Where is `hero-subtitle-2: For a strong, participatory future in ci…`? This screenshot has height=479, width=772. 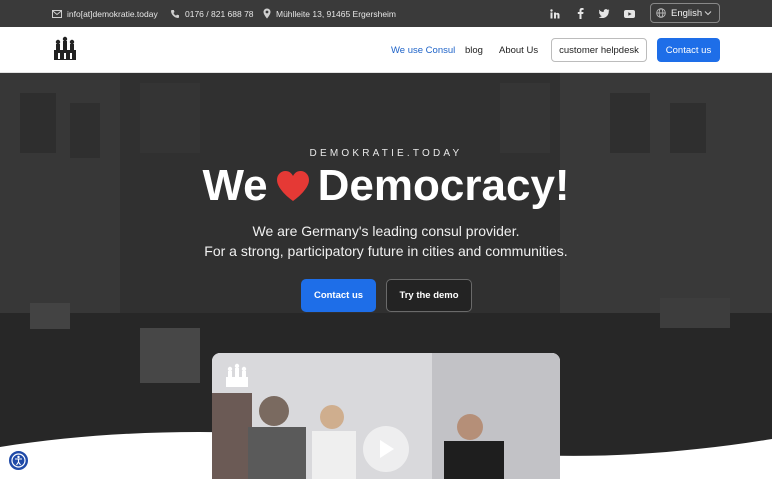 hero-subtitle-2: For a strong, participatory future in ci… is located at coordinates (386, 251).